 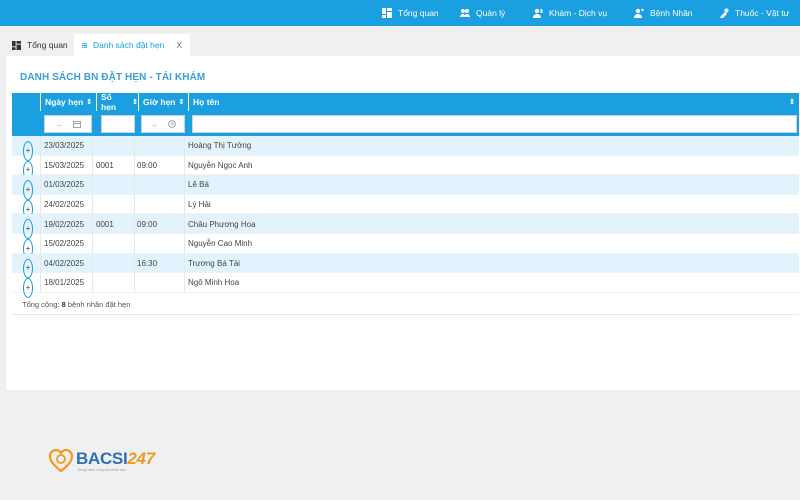 What do you see at coordinates (64, 263) in the screenshot?
I see `cell-date: 04/02/2025` at bounding box center [64, 263].